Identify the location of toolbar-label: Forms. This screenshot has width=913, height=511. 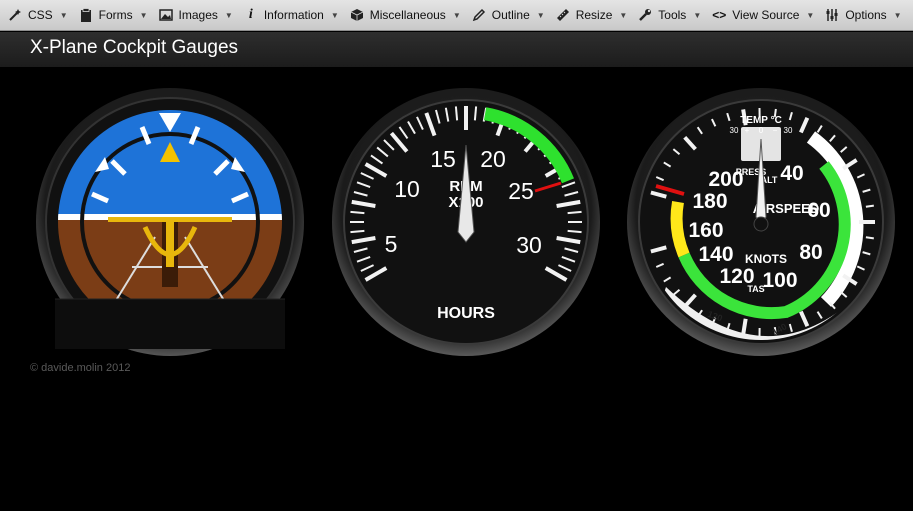
(115, 15).